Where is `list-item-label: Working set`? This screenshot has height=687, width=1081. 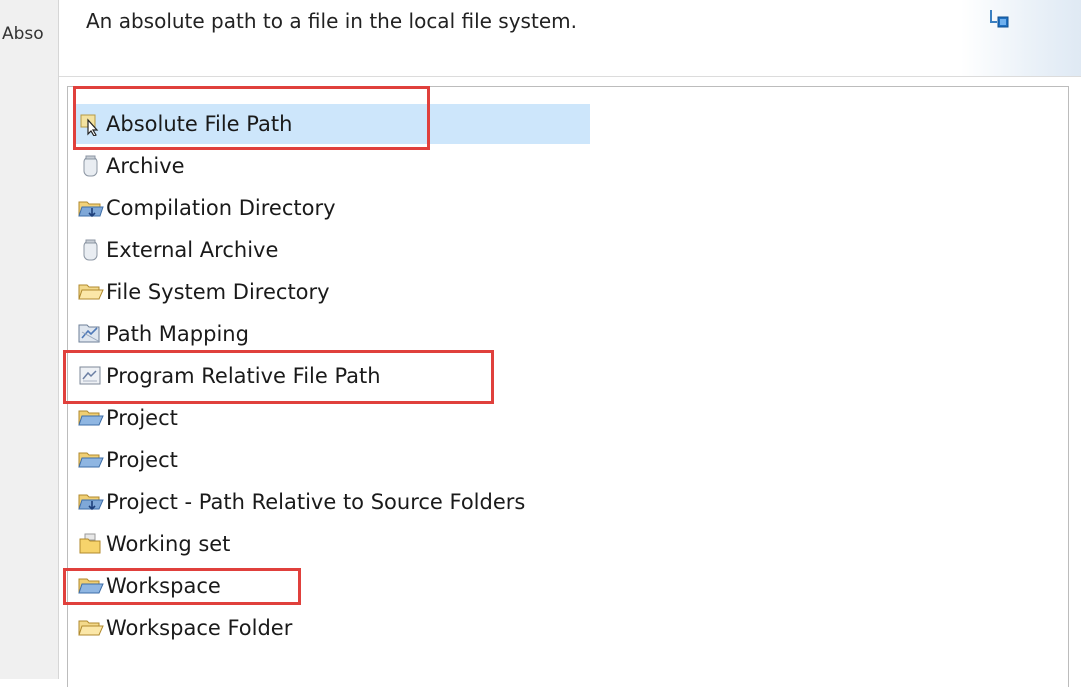 list-item-label: Working set is located at coordinates (168, 544).